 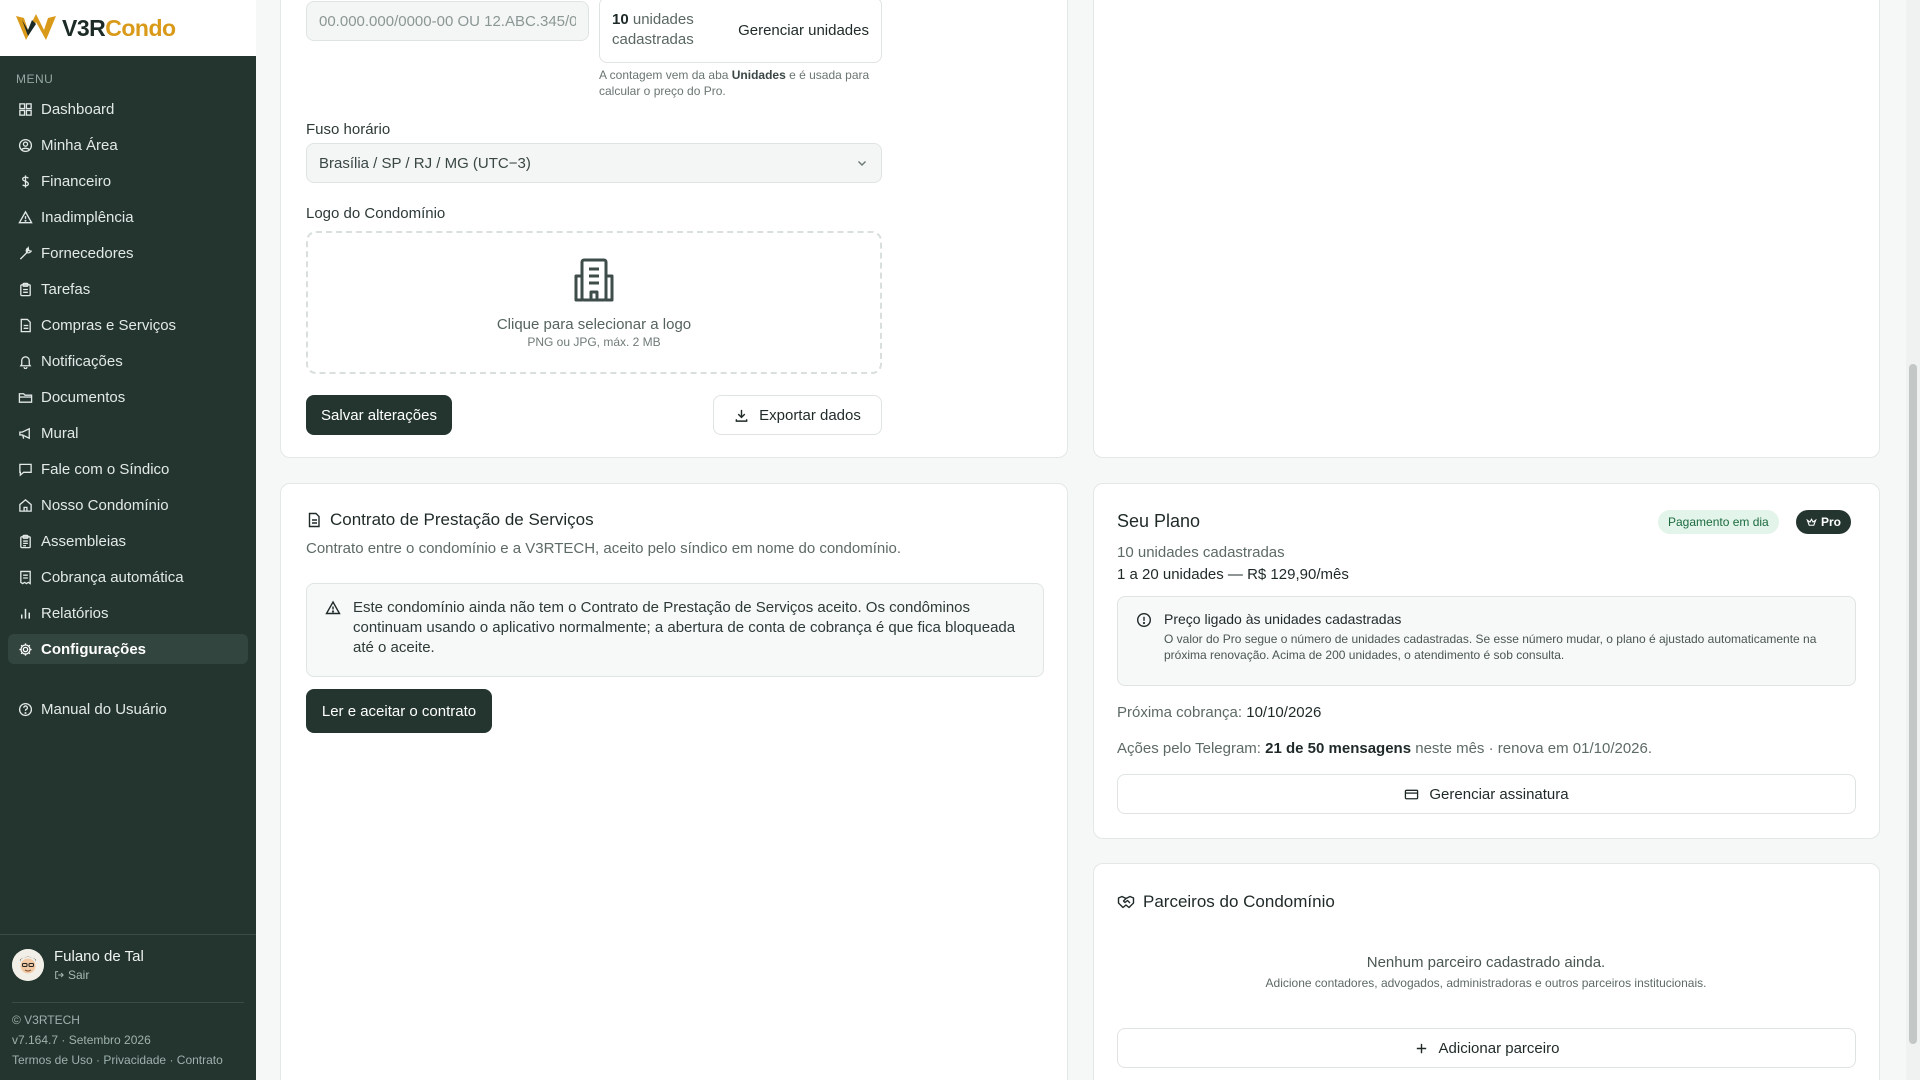 What do you see at coordinates (376, 213) in the screenshot?
I see `logo-label: Logo do Condomínio` at bounding box center [376, 213].